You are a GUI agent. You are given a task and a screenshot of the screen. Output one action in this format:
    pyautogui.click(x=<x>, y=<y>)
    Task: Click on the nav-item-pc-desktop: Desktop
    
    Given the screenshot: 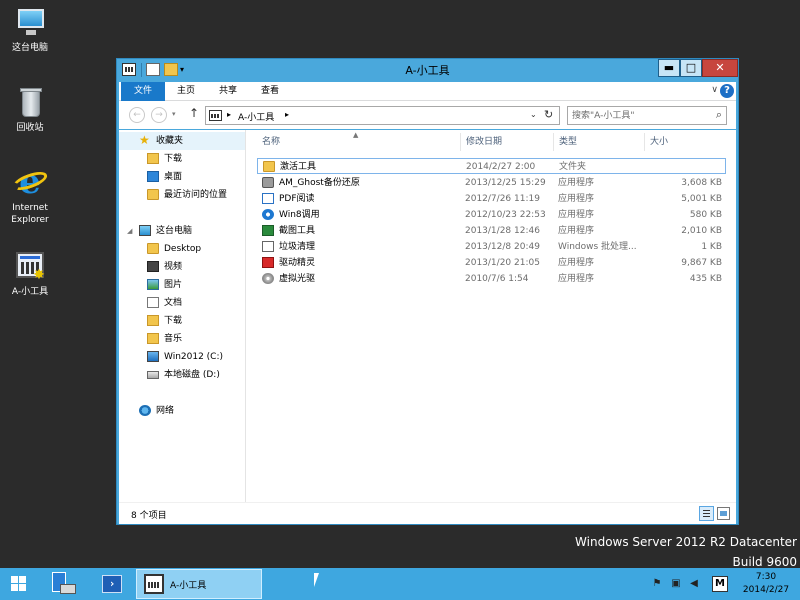 What is the action you would take?
    pyautogui.click(x=182, y=249)
    